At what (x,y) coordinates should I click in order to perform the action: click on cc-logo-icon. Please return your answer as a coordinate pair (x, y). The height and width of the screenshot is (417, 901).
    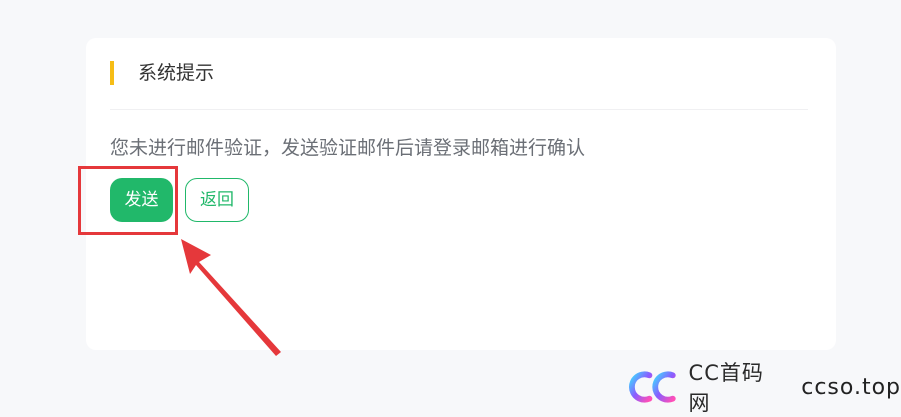
    Looking at the image, I should click on (652, 387).